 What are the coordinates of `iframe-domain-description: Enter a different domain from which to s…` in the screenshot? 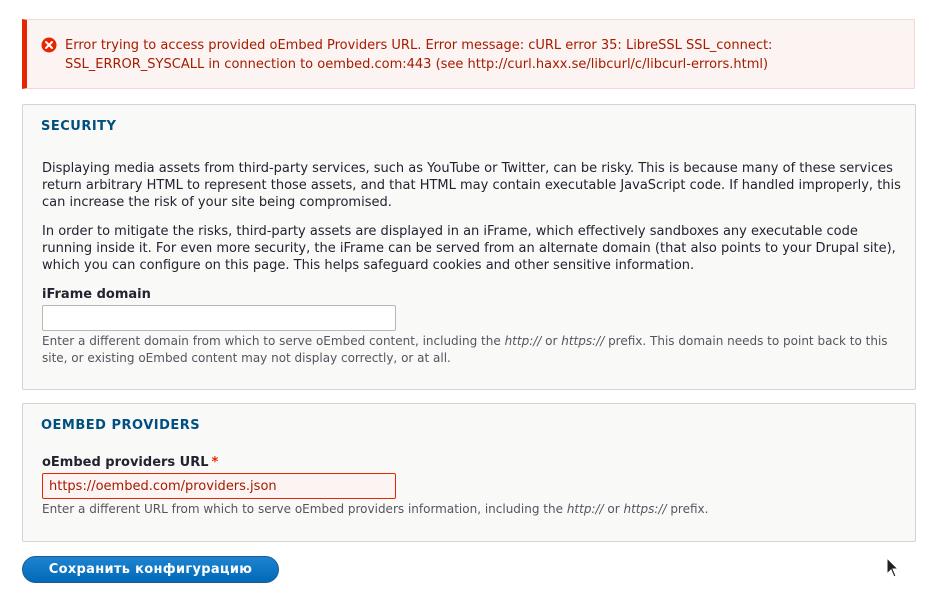 It's located at (465, 349).